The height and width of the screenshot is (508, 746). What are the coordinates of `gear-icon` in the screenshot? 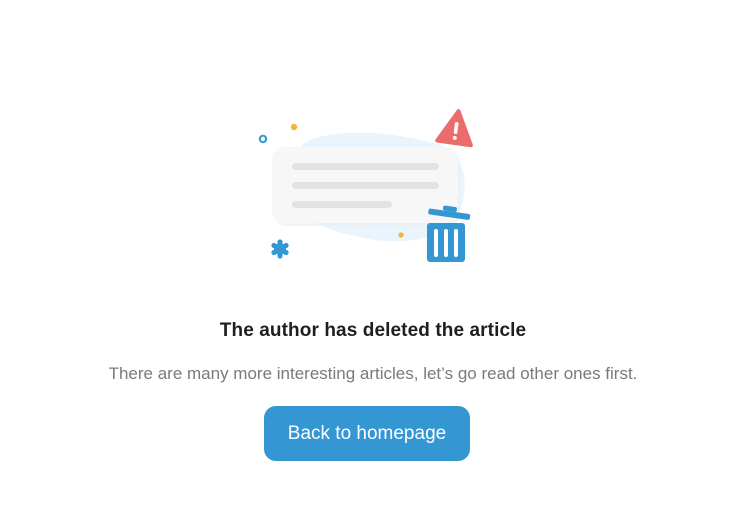 It's located at (280, 249).